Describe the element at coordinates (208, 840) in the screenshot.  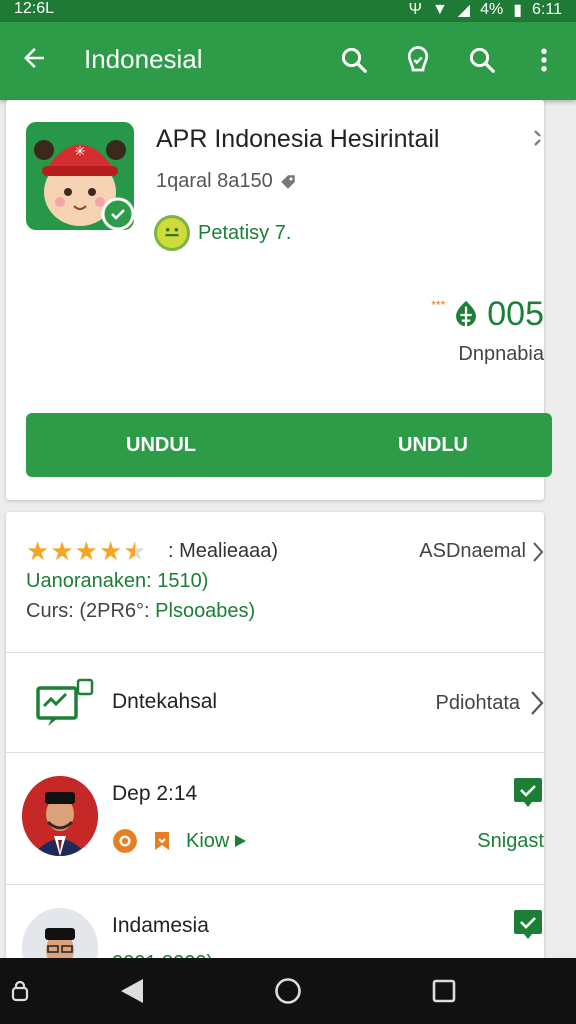
I see `comment-link-label: Kiow` at that location.